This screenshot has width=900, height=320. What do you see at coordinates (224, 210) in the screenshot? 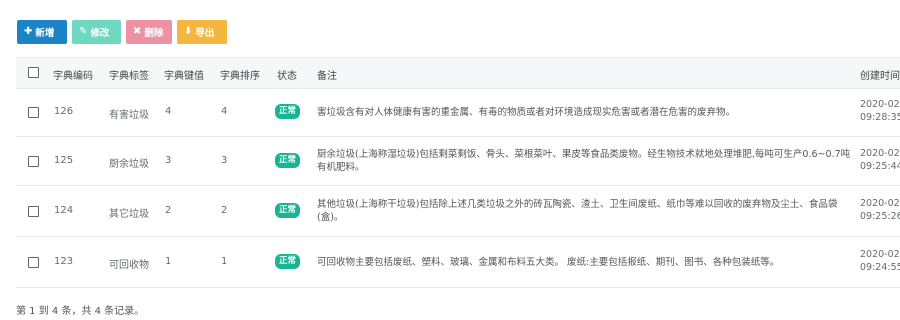
I see `cell-sort: 2` at bounding box center [224, 210].